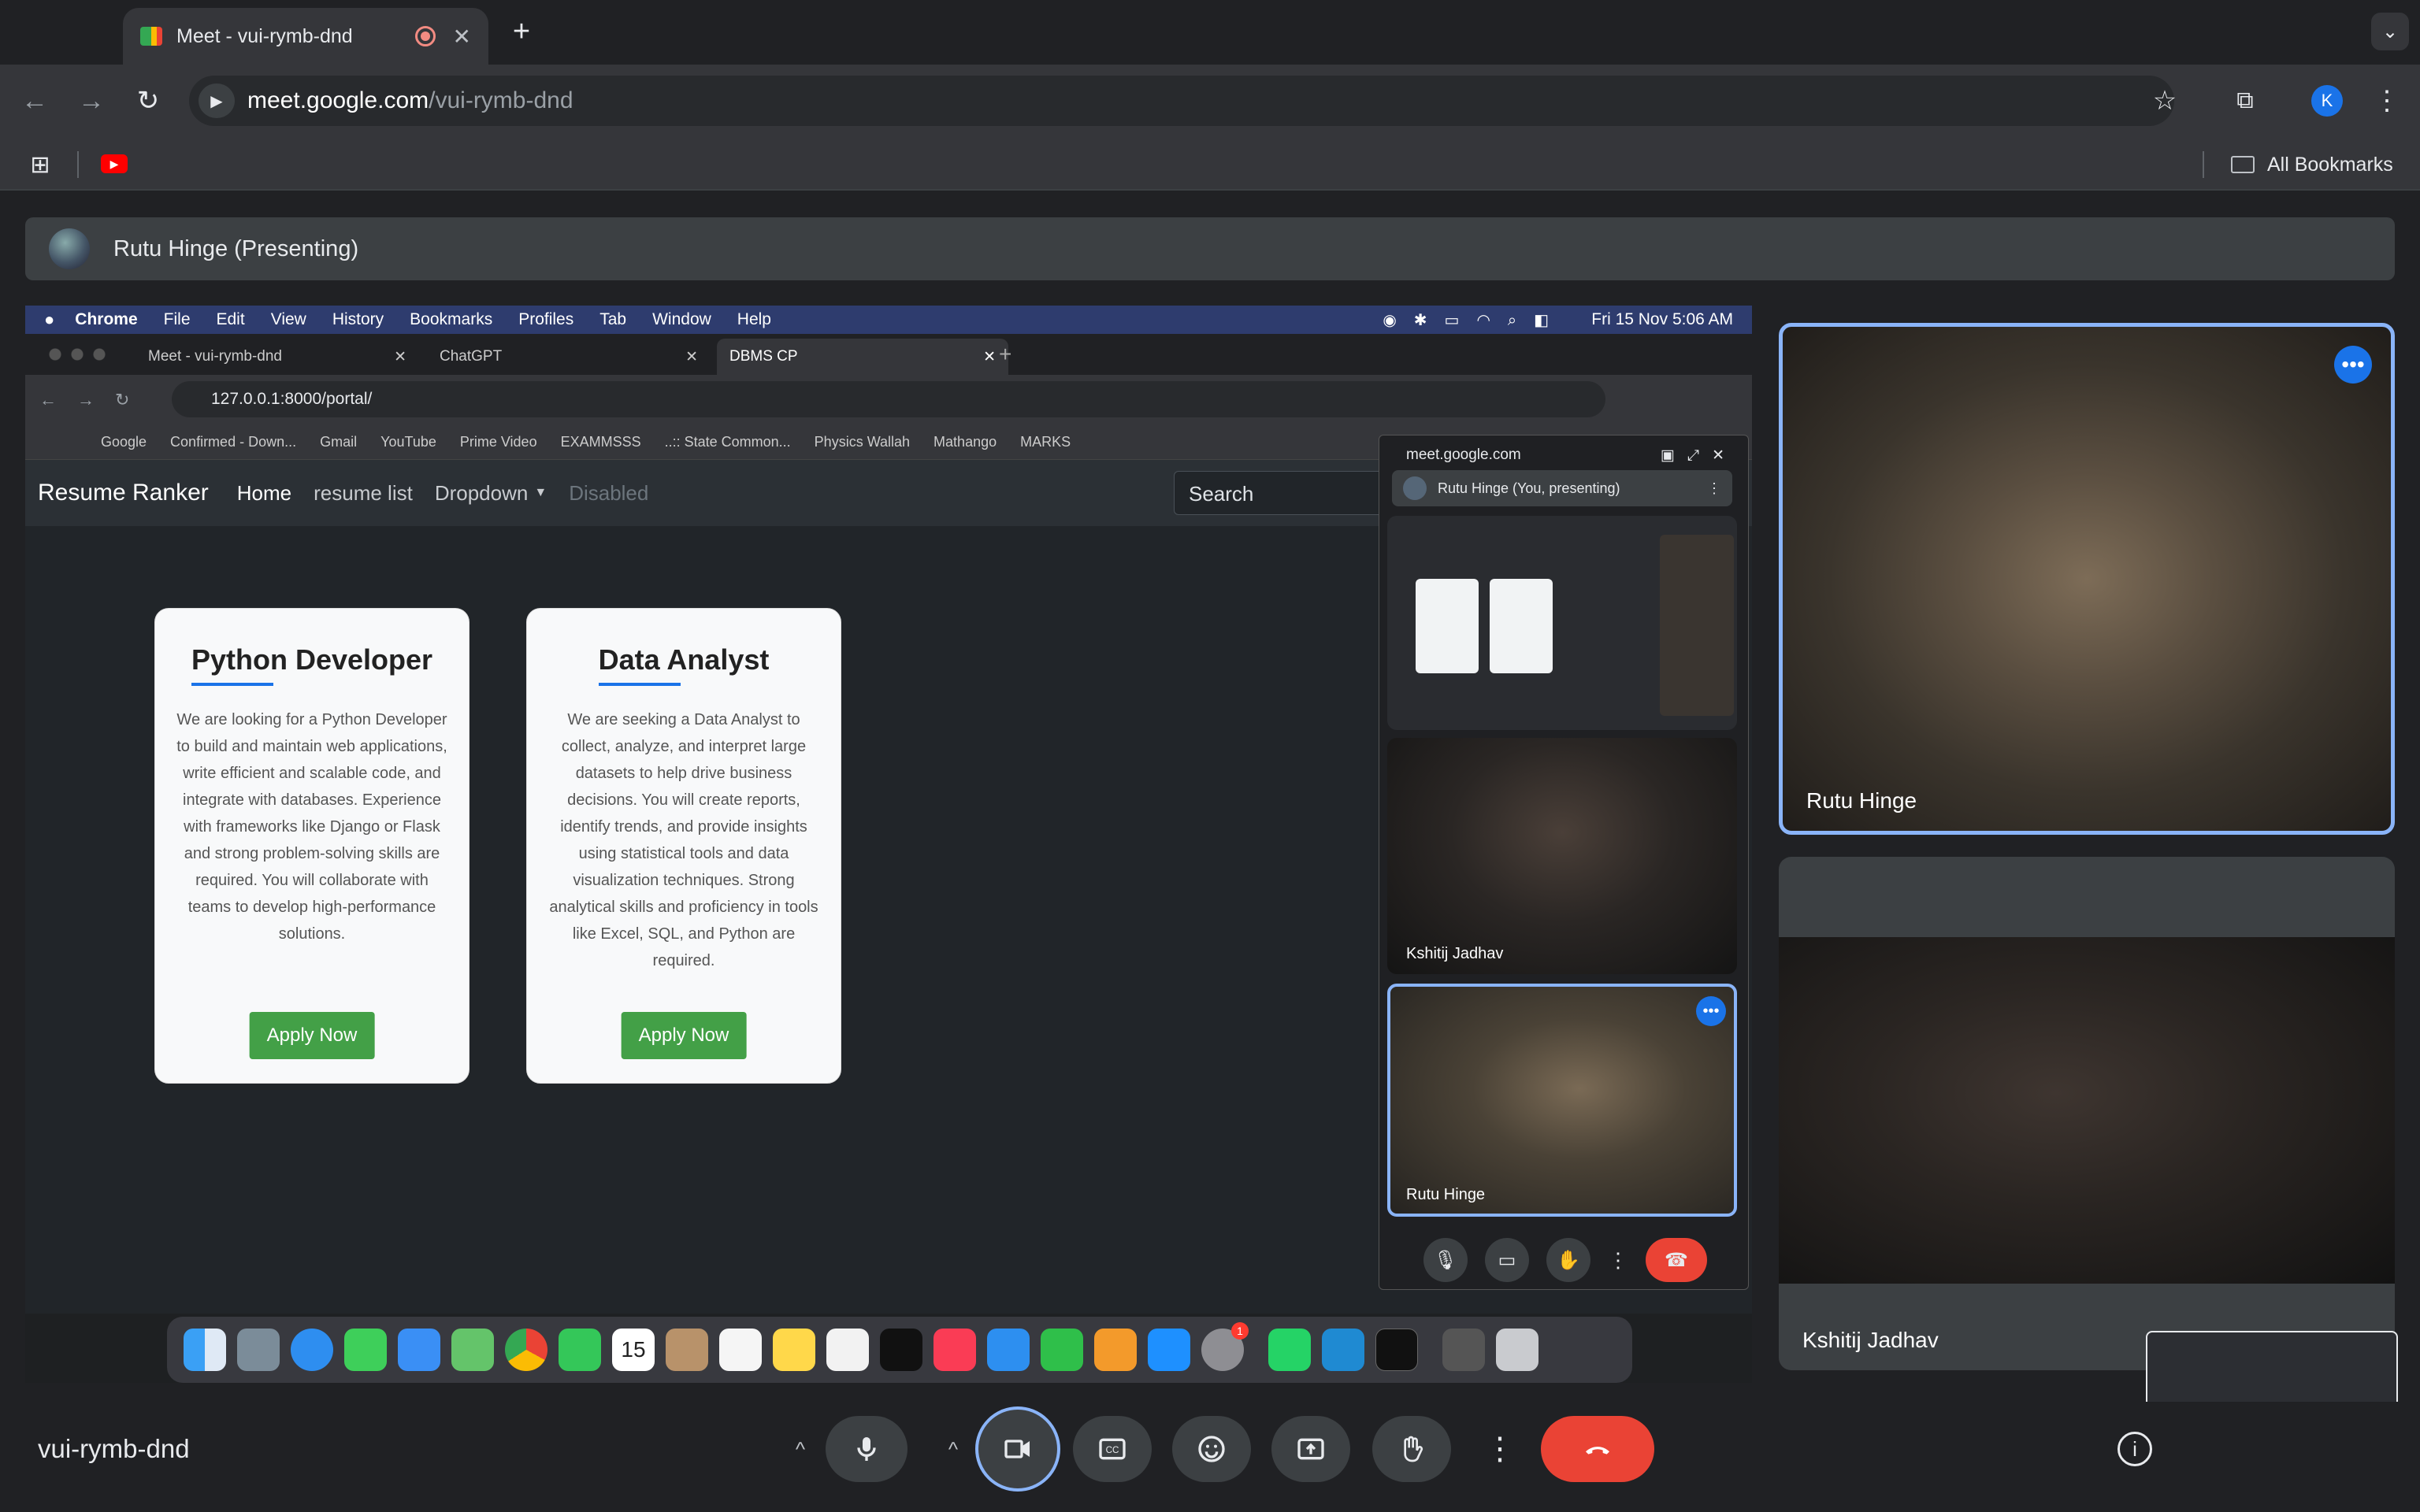  Describe the element at coordinates (899, 1350) in the screenshot. I see `mac-dock: 15 1` at that location.